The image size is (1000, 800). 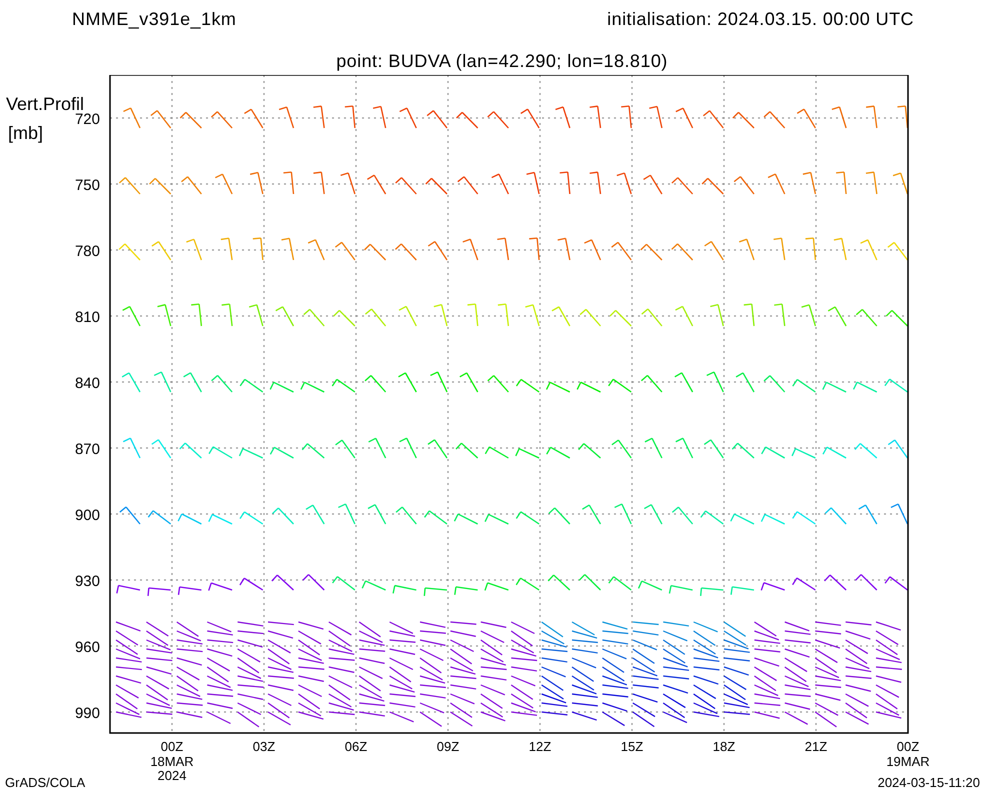 What do you see at coordinates (502, 61) in the screenshot?
I see `point-title: point: BUDVA (lan=42.290; lon=18.810)` at bounding box center [502, 61].